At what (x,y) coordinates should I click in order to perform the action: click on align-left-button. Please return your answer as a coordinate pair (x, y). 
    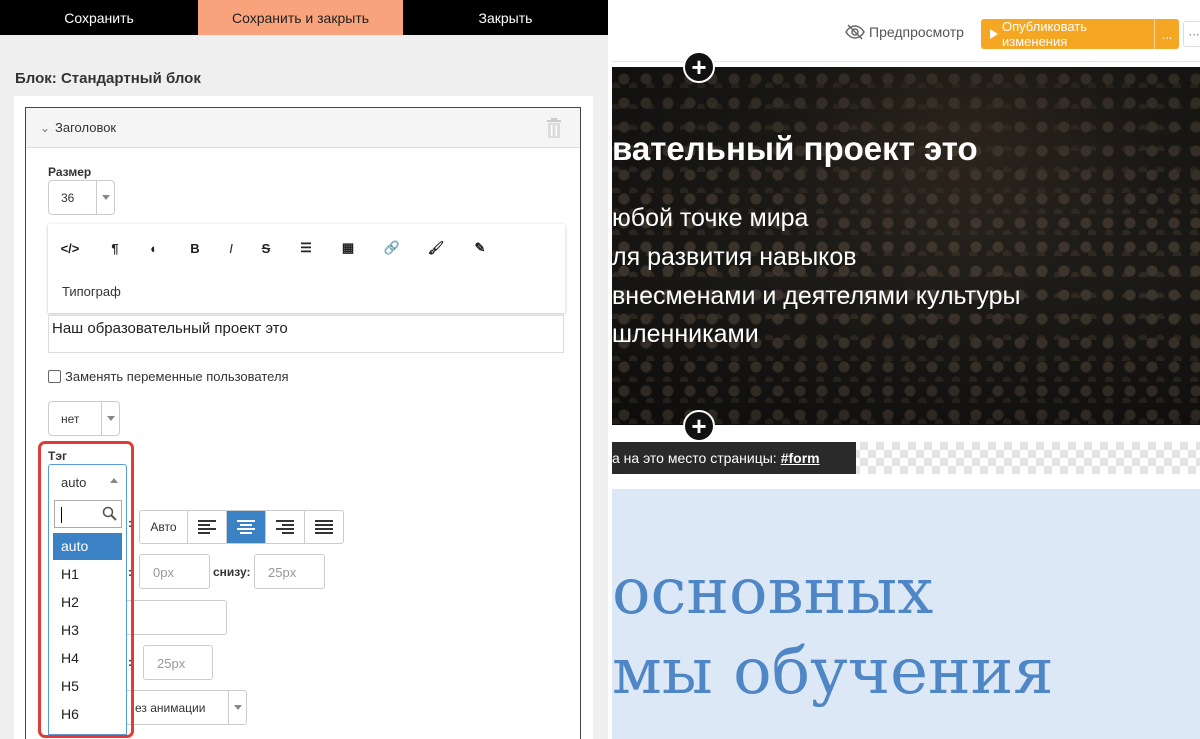
    Looking at the image, I should click on (206, 527).